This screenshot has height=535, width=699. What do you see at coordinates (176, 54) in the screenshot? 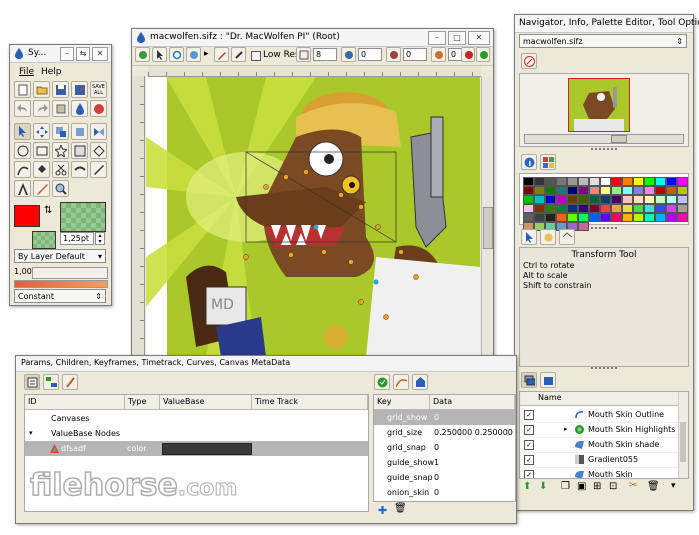
I see `refresh-icon` at bounding box center [176, 54].